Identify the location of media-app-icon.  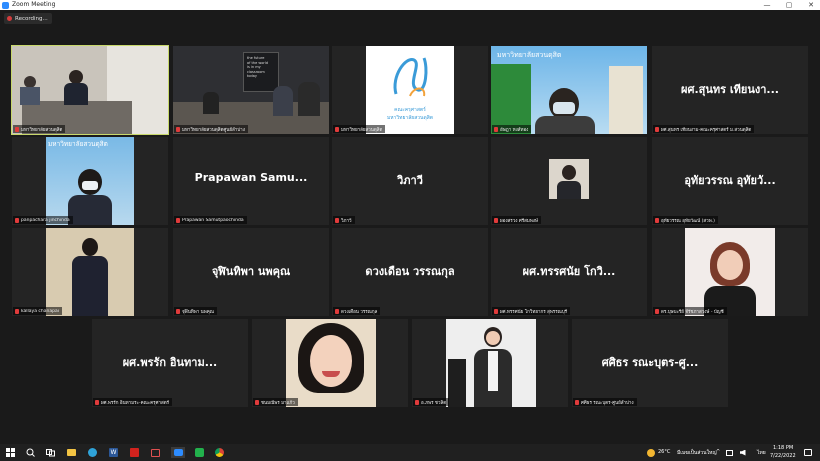
(155, 452).